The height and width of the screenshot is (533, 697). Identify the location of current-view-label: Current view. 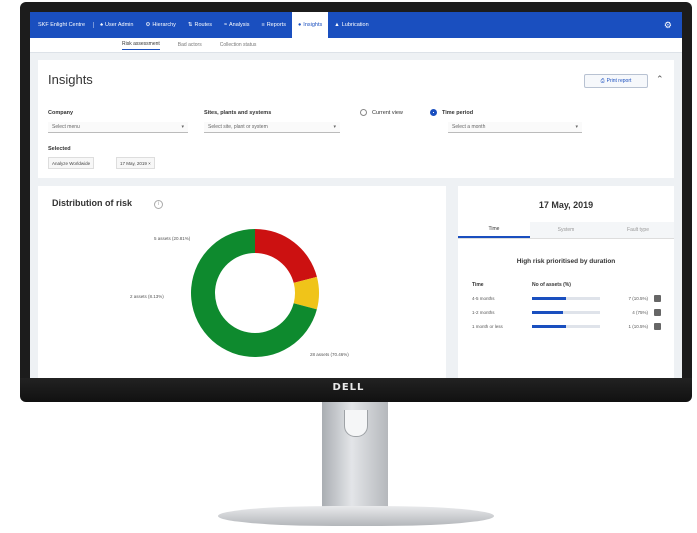
(387, 113).